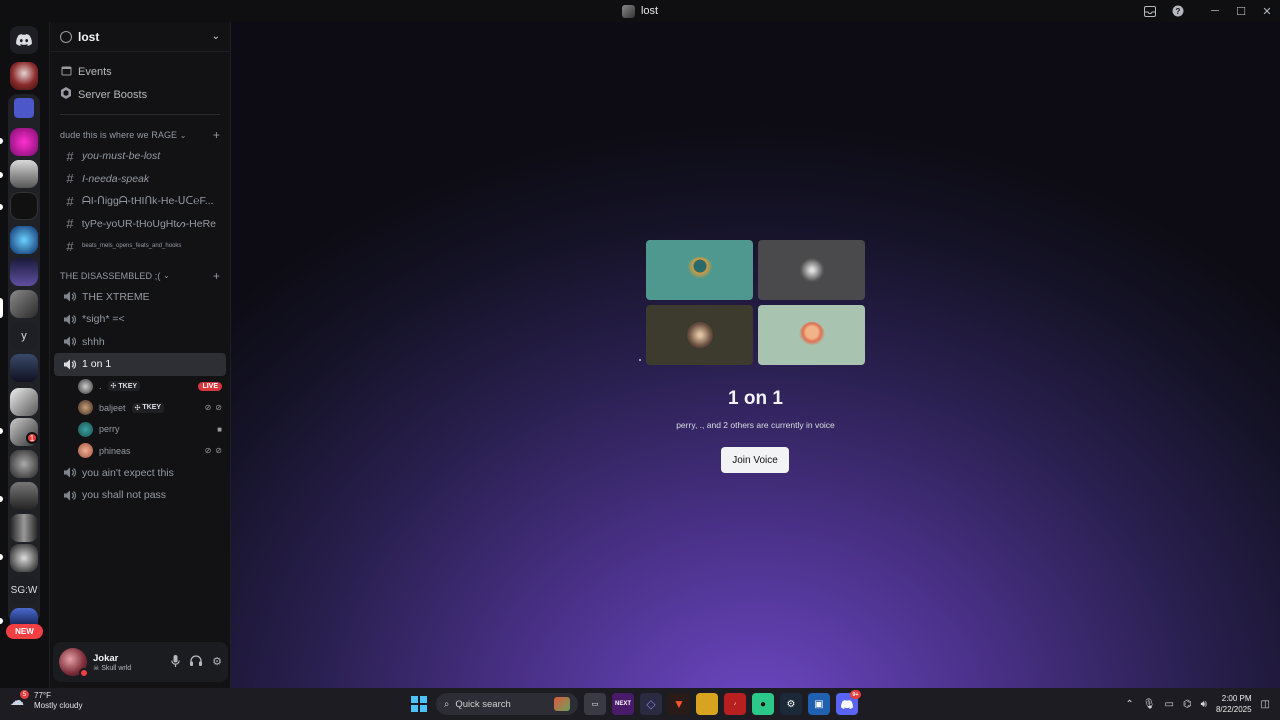 The image size is (1280, 720). I want to click on microphone-icon, so click(175, 662).